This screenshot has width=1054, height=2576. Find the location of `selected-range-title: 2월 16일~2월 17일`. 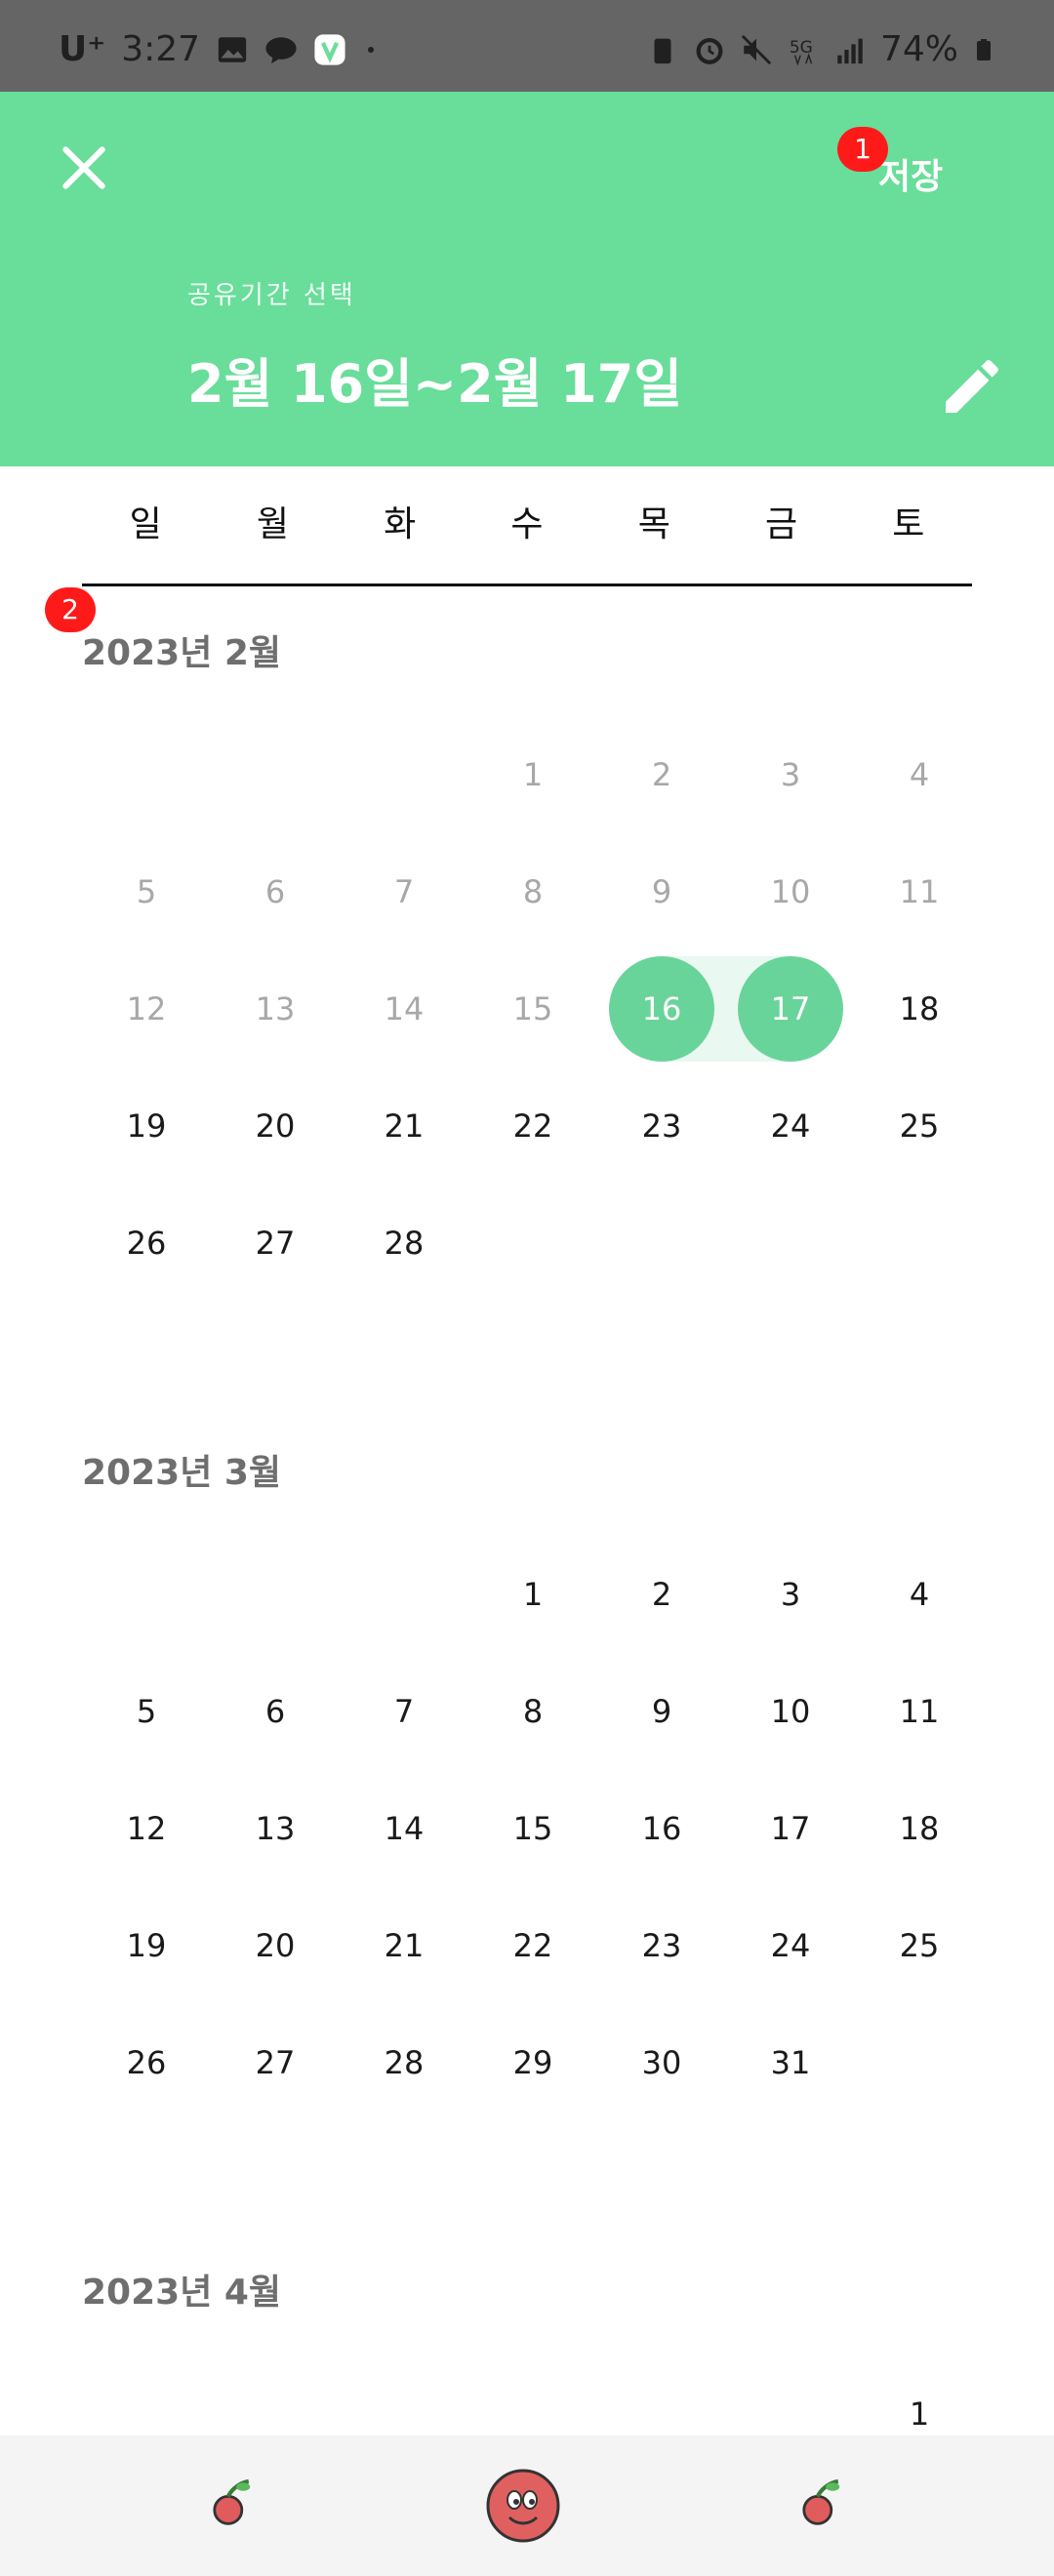

selected-range-title: 2월 16일~2월 17일 is located at coordinates (435, 384).